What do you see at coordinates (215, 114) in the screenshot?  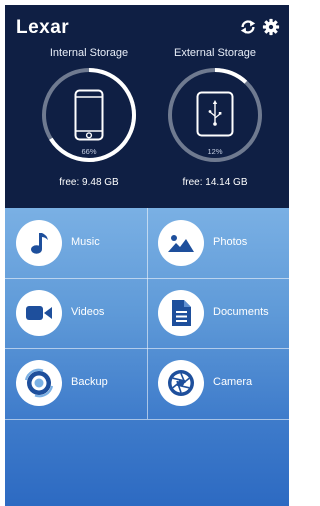 I see `usb-drive-icon` at bounding box center [215, 114].